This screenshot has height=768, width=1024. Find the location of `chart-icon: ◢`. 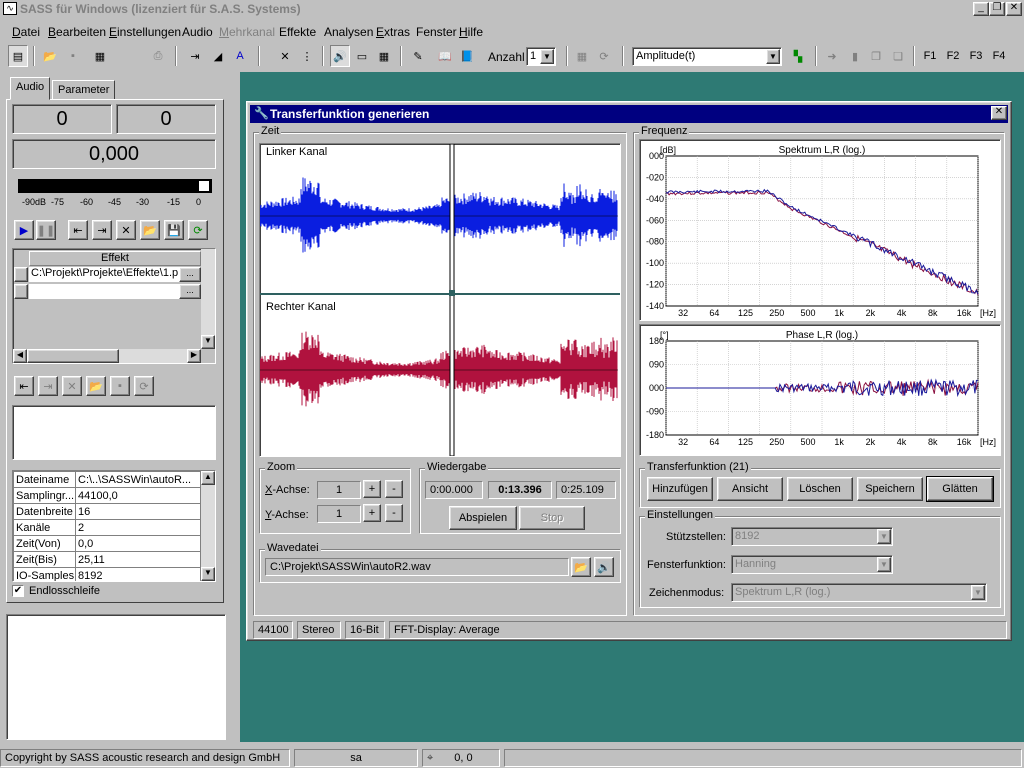

chart-icon: ◢ is located at coordinates (218, 56).